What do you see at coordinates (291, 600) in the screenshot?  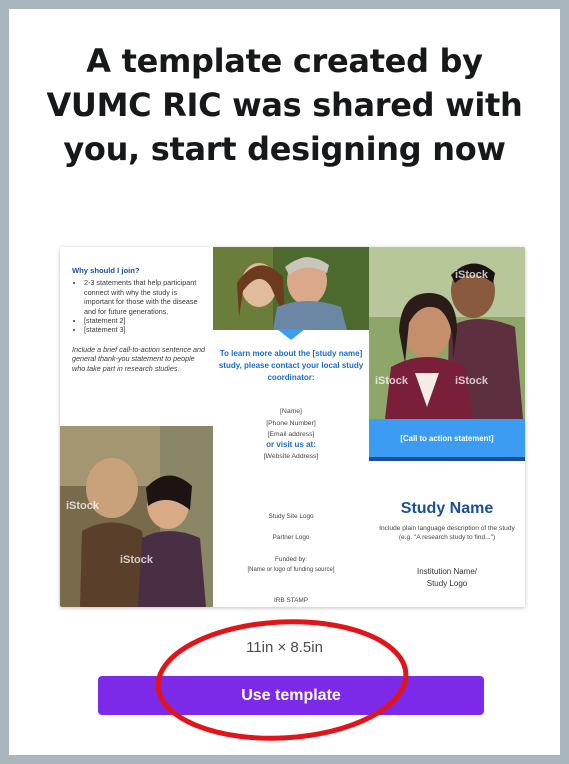 I see `irb-stamp: IRB STAMP` at bounding box center [291, 600].